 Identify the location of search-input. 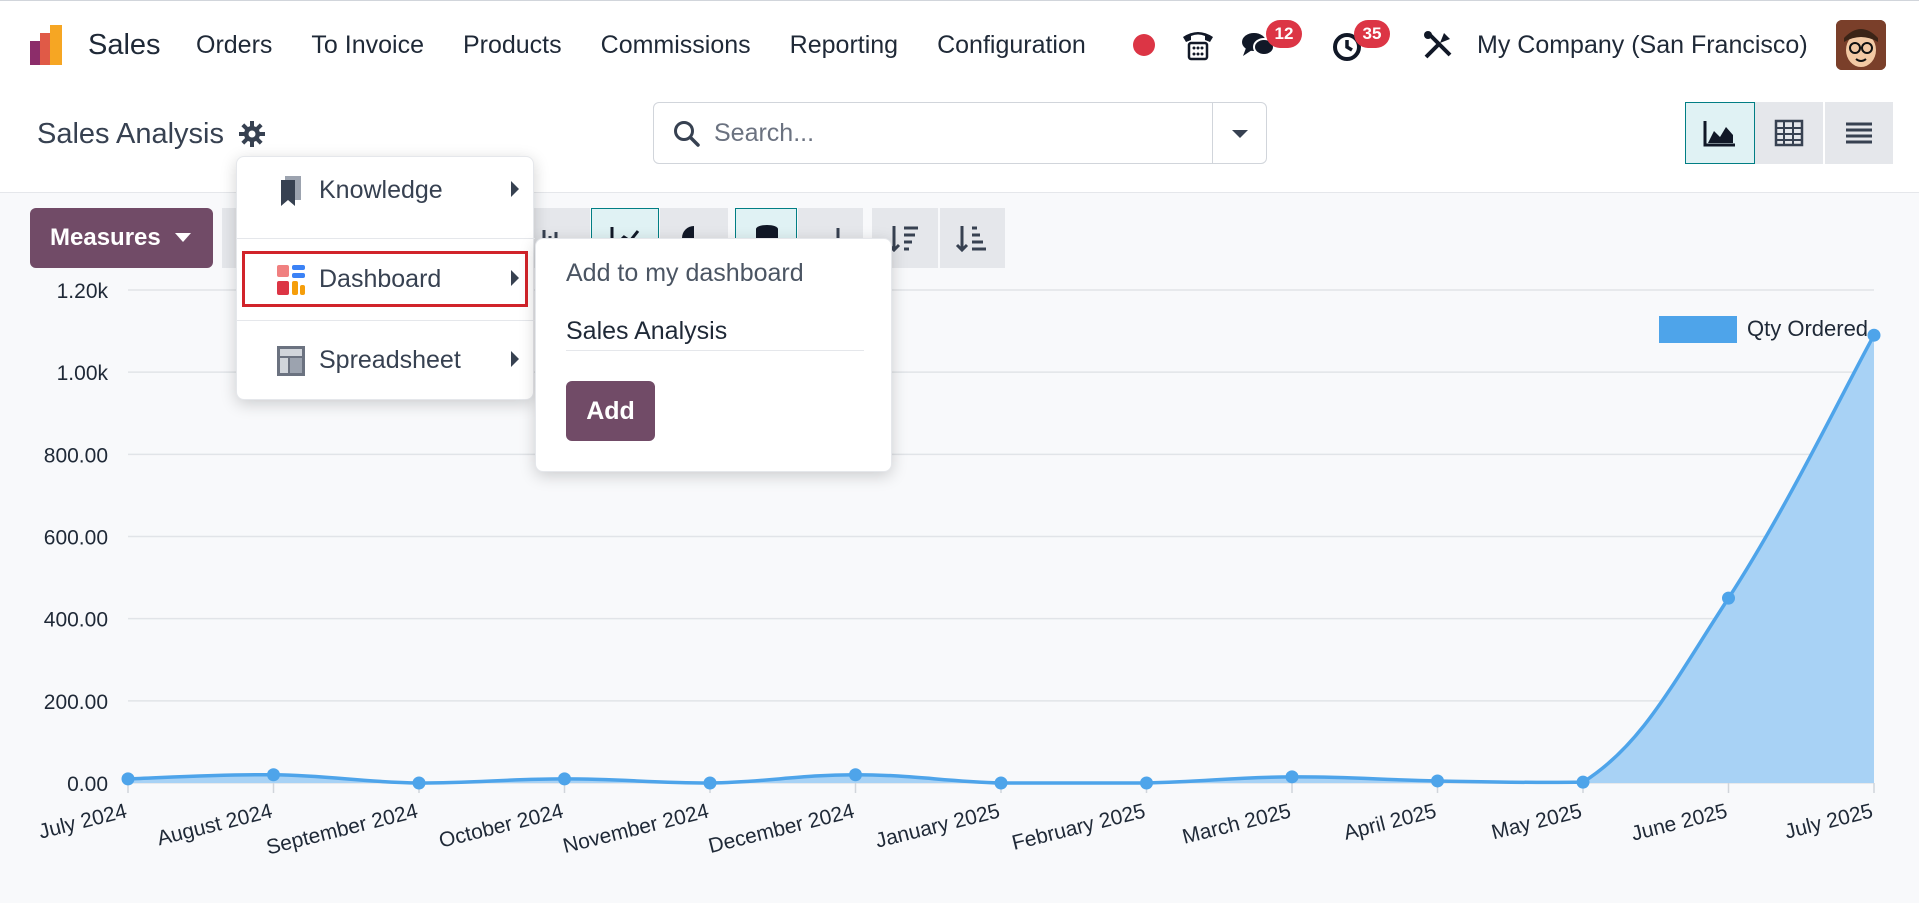
(934, 133).